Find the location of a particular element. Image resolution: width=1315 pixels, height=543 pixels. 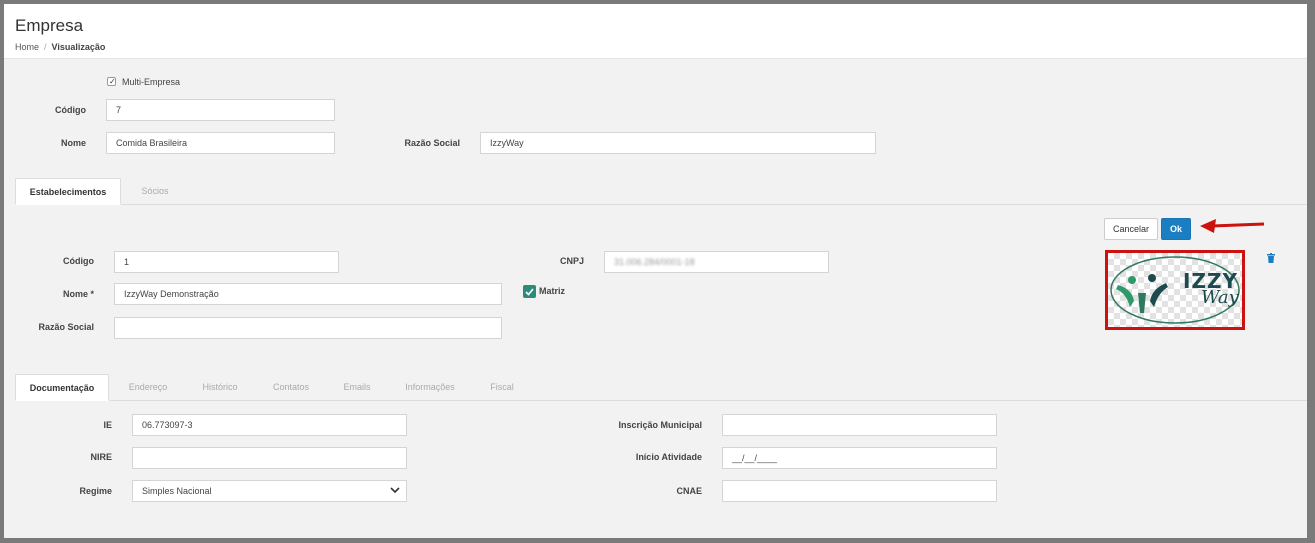

check-icon: ✓ is located at coordinates (112, 81).